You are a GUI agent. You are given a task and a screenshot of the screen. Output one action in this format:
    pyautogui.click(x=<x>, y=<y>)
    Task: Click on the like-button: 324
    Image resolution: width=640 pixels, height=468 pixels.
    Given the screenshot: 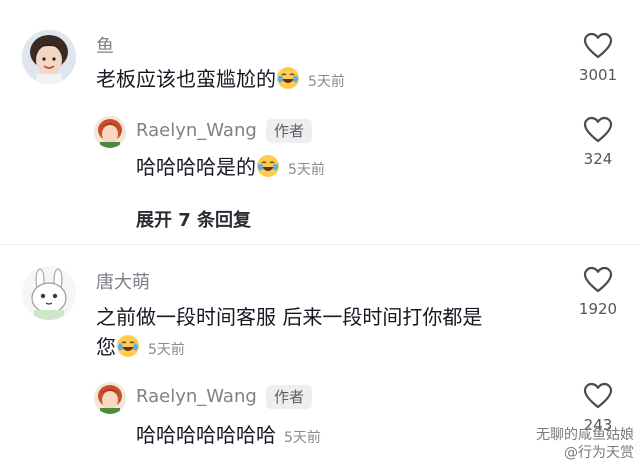 What is the action you would take?
    pyautogui.click(x=598, y=142)
    